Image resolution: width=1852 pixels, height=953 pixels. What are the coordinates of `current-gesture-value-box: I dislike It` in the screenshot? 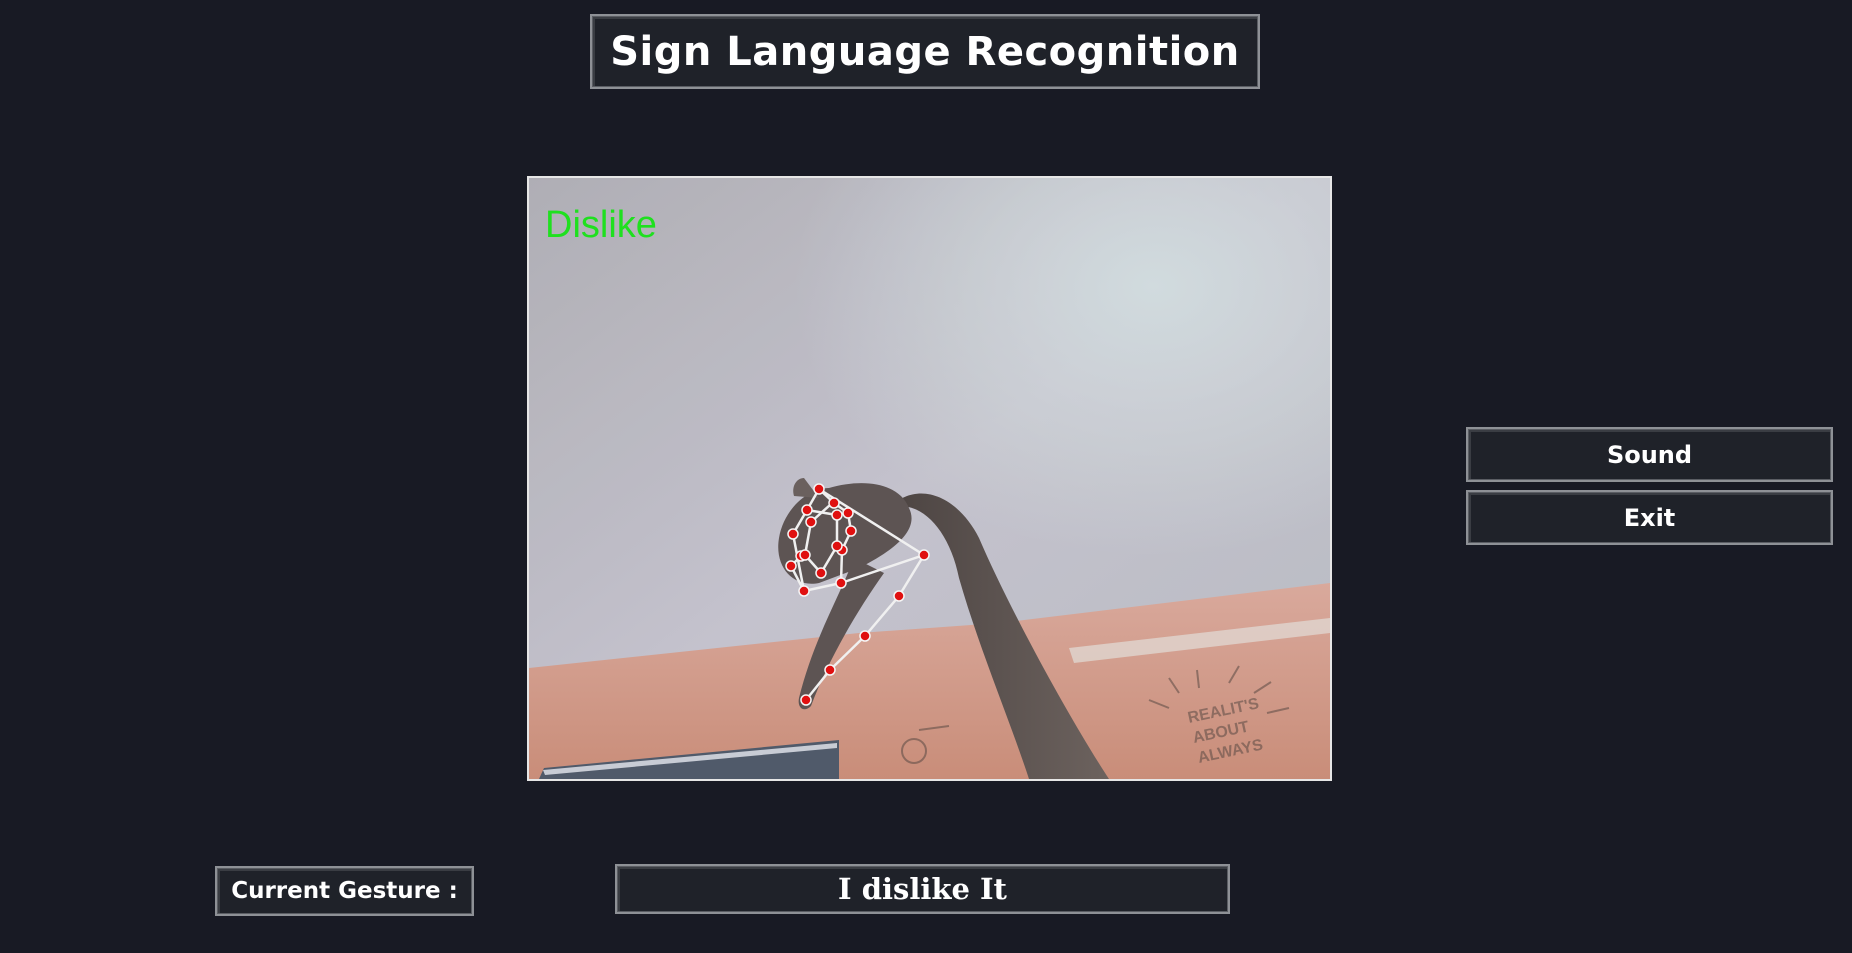 It's located at (922, 889).